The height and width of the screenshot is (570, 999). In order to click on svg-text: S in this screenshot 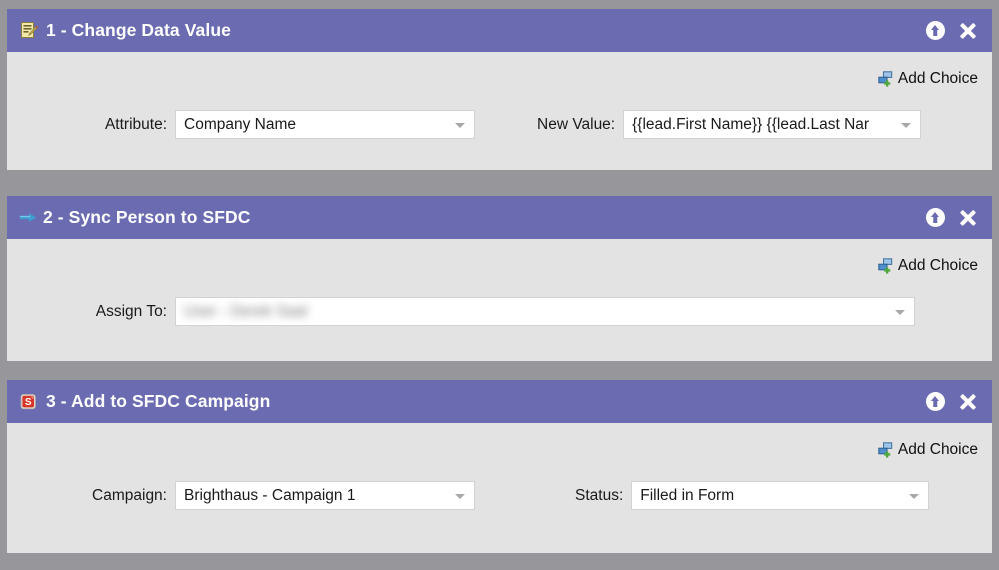, I will do `click(28, 402)`.